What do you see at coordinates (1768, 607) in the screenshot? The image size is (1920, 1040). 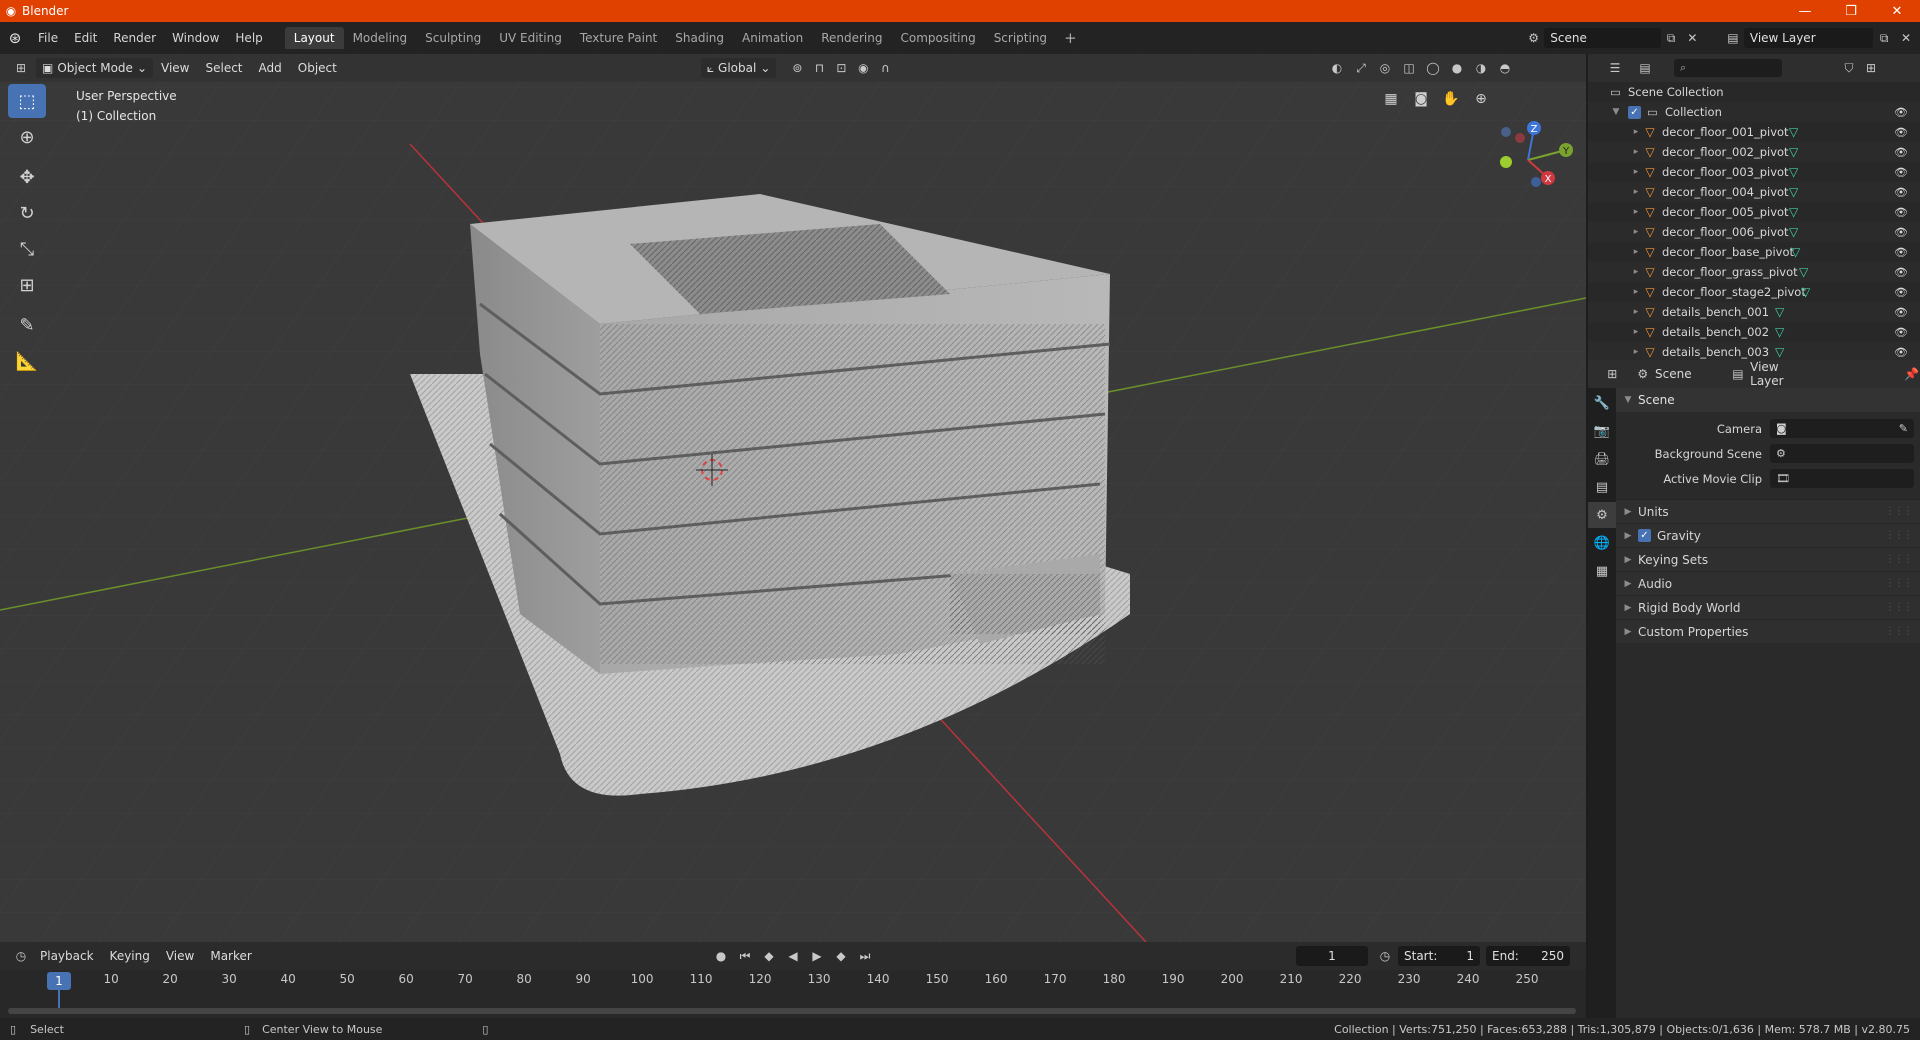 I see `rigid-body-world-panel: ▶ Rigid Body World ⋮⋮⋮` at bounding box center [1768, 607].